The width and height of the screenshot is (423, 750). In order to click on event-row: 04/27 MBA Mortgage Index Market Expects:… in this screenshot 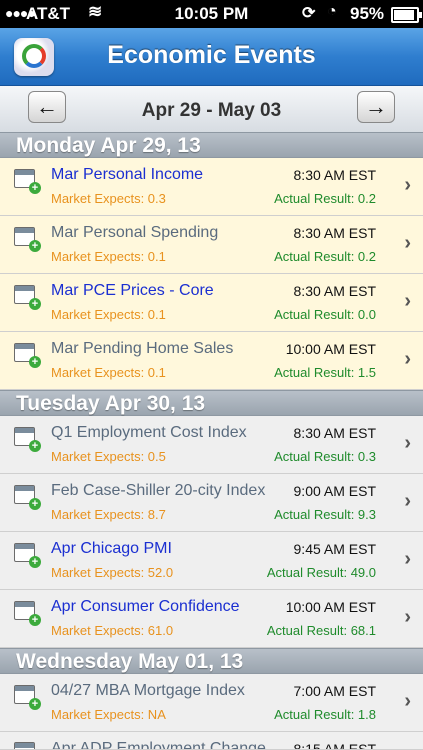, I will do `click(211, 703)`.